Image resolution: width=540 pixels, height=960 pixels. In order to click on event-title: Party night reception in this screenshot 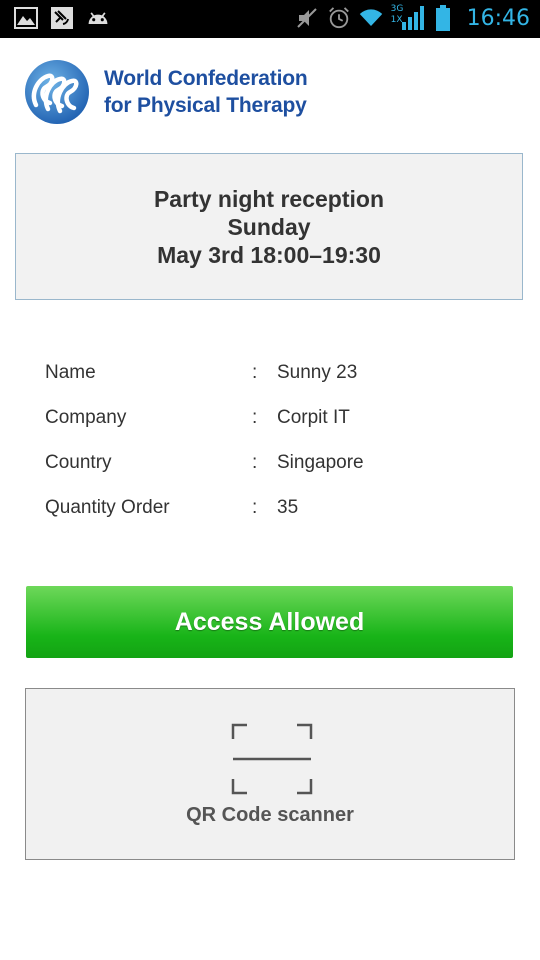, I will do `click(269, 198)`.